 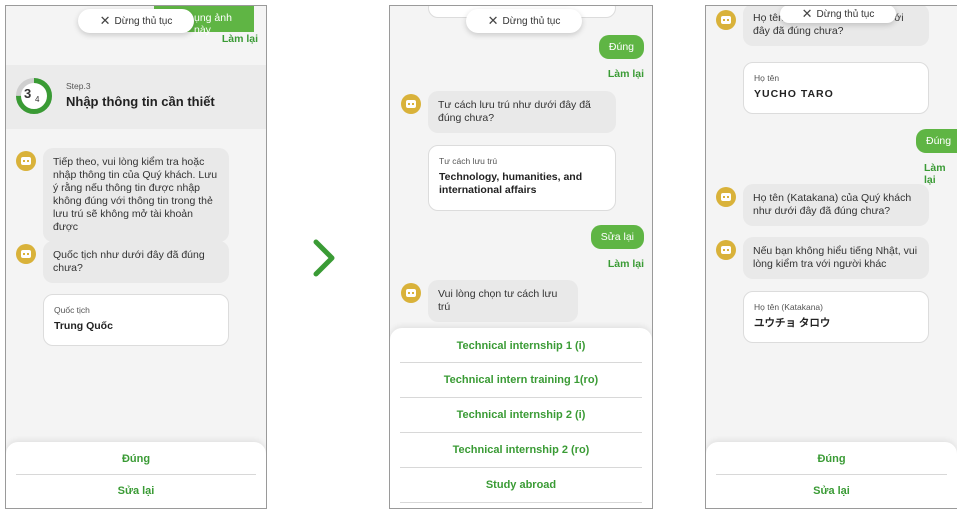 I want to click on card-label: Họ tên (Katakana), so click(x=788, y=307).